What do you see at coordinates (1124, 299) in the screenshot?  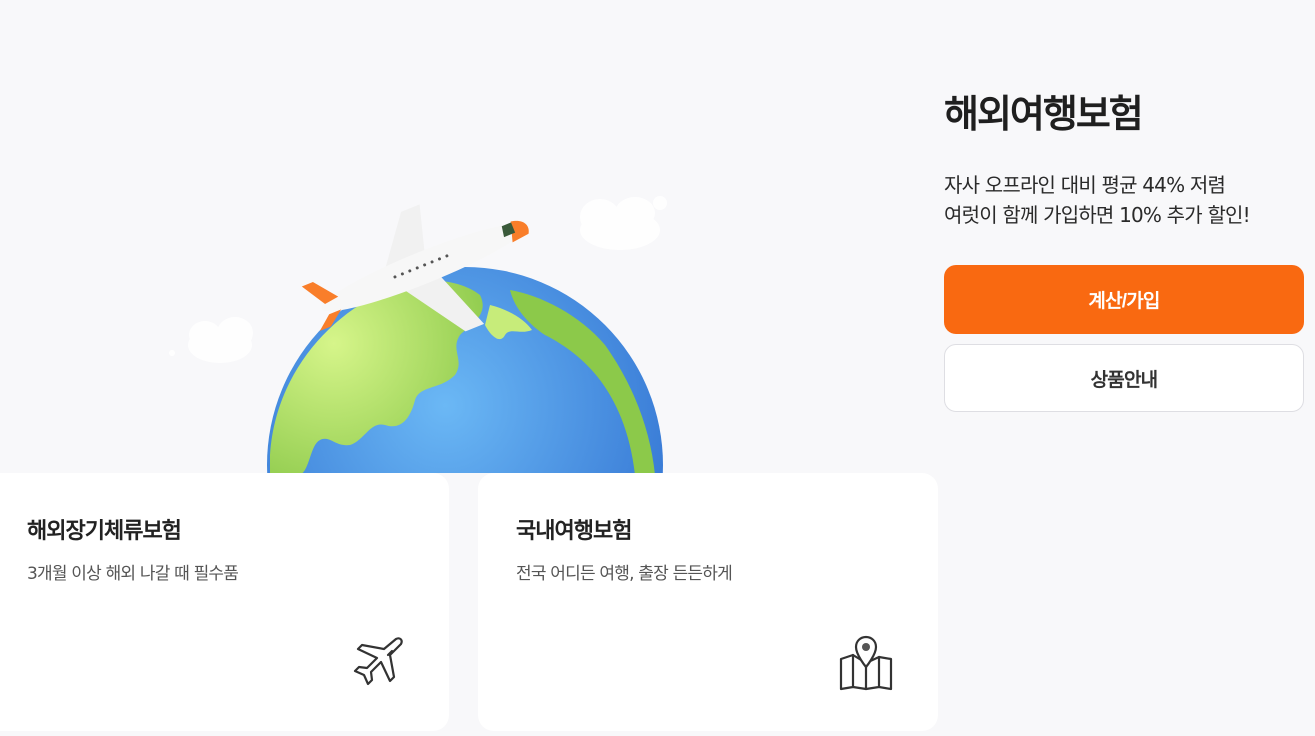 I see `calculate-join-button: 계산/가입` at bounding box center [1124, 299].